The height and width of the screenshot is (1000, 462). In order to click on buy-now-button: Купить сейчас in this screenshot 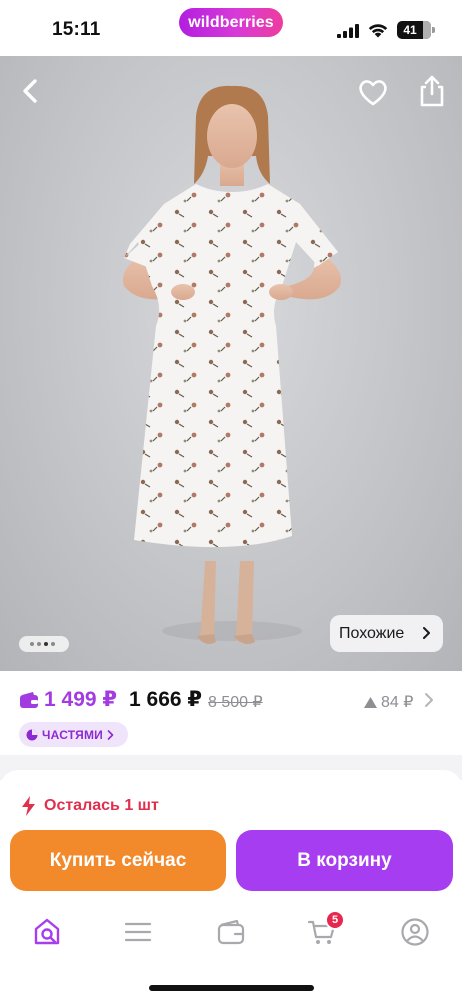, I will do `click(118, 860)`.